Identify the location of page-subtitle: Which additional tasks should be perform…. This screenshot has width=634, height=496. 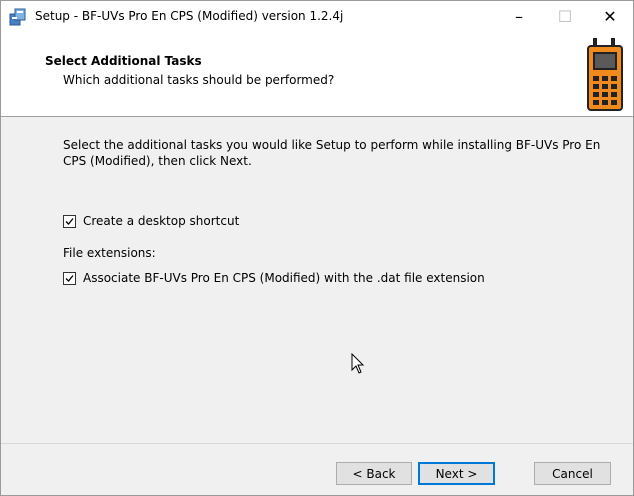
(199, 80).